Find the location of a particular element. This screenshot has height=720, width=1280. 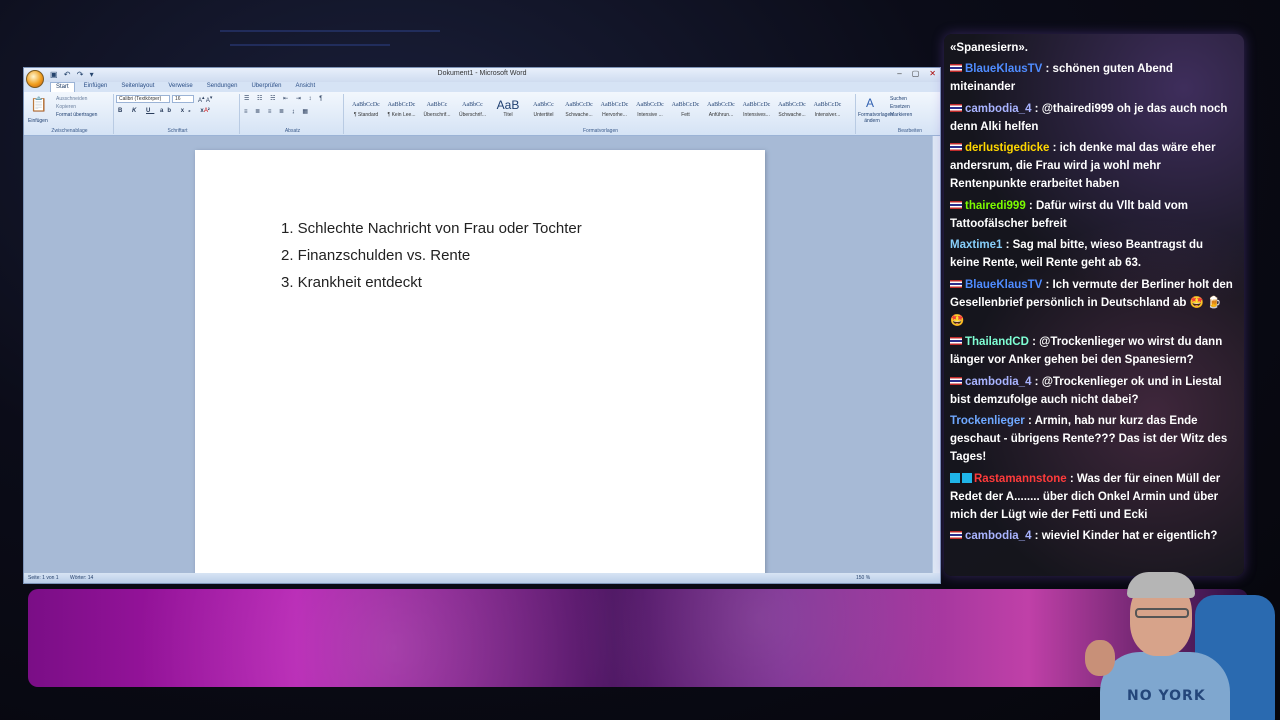

zoom-level: 150 % is located at coordinates (863, 578).